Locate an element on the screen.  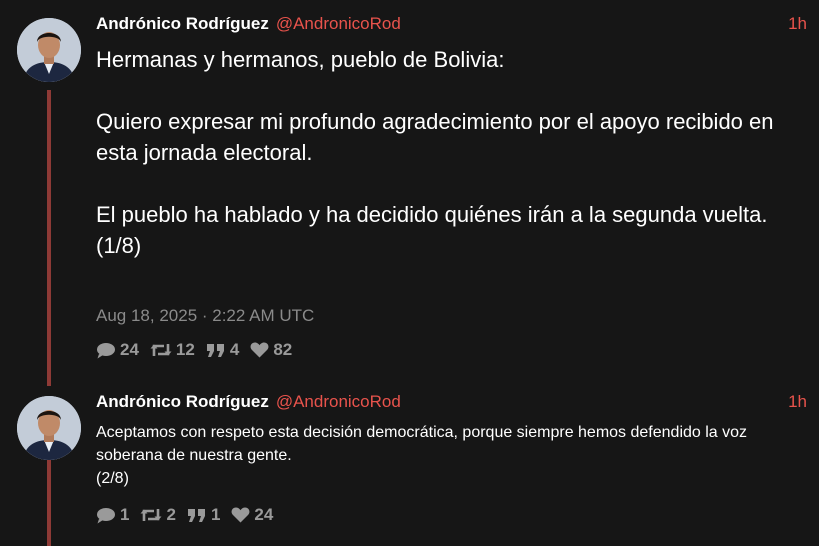
reply-stat: 24 is located at coordinates (117, 350).